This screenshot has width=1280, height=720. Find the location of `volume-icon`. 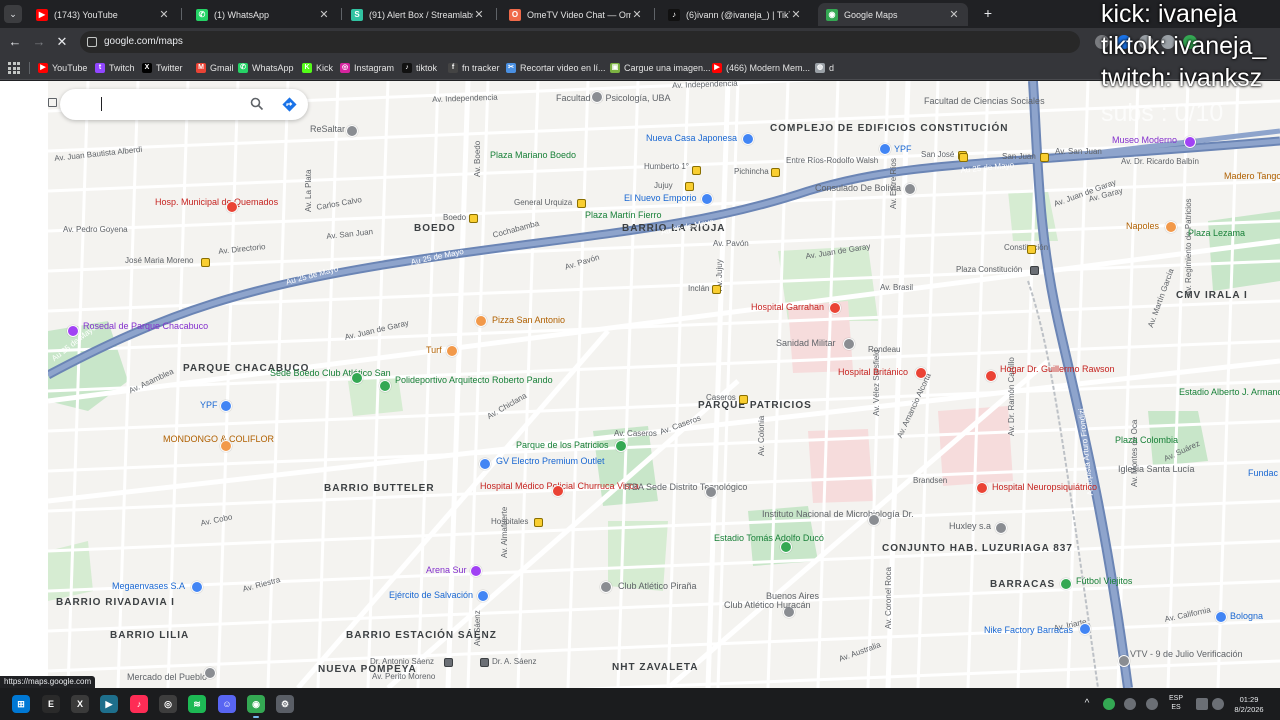

volume-icon is located at coordinates (1218, 704).